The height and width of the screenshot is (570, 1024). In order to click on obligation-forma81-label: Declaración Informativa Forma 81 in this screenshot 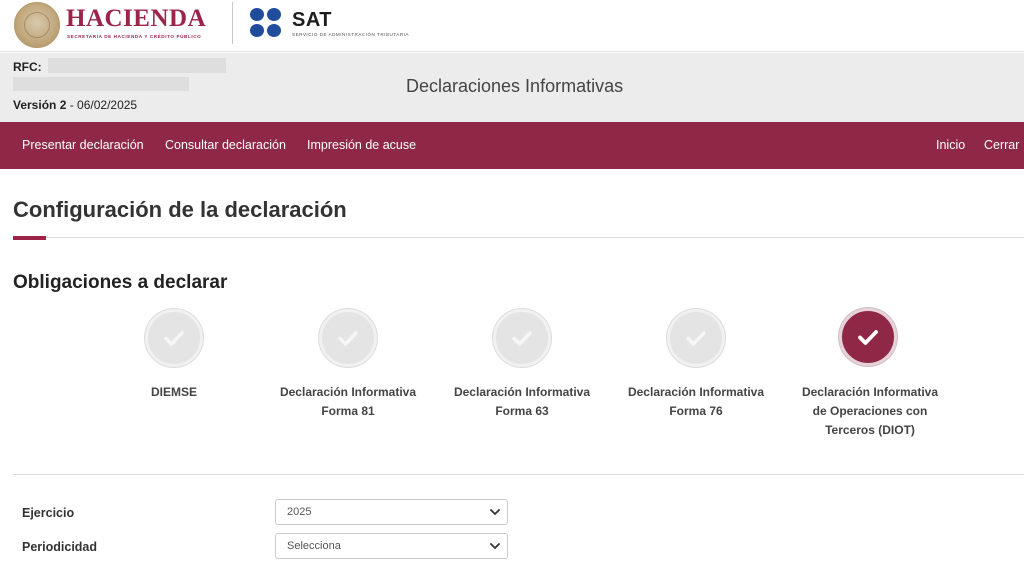, I will do `click(348, 401)`.